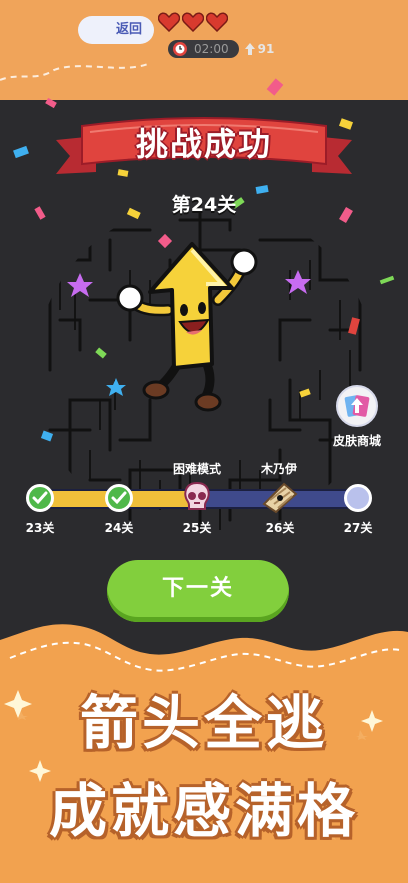 The width and height of the screenshot is (408, 883). What do you see at coordinates (116, 30) in the screenshot?
I see `back-button: 返回` at bounding box center [116, 30].